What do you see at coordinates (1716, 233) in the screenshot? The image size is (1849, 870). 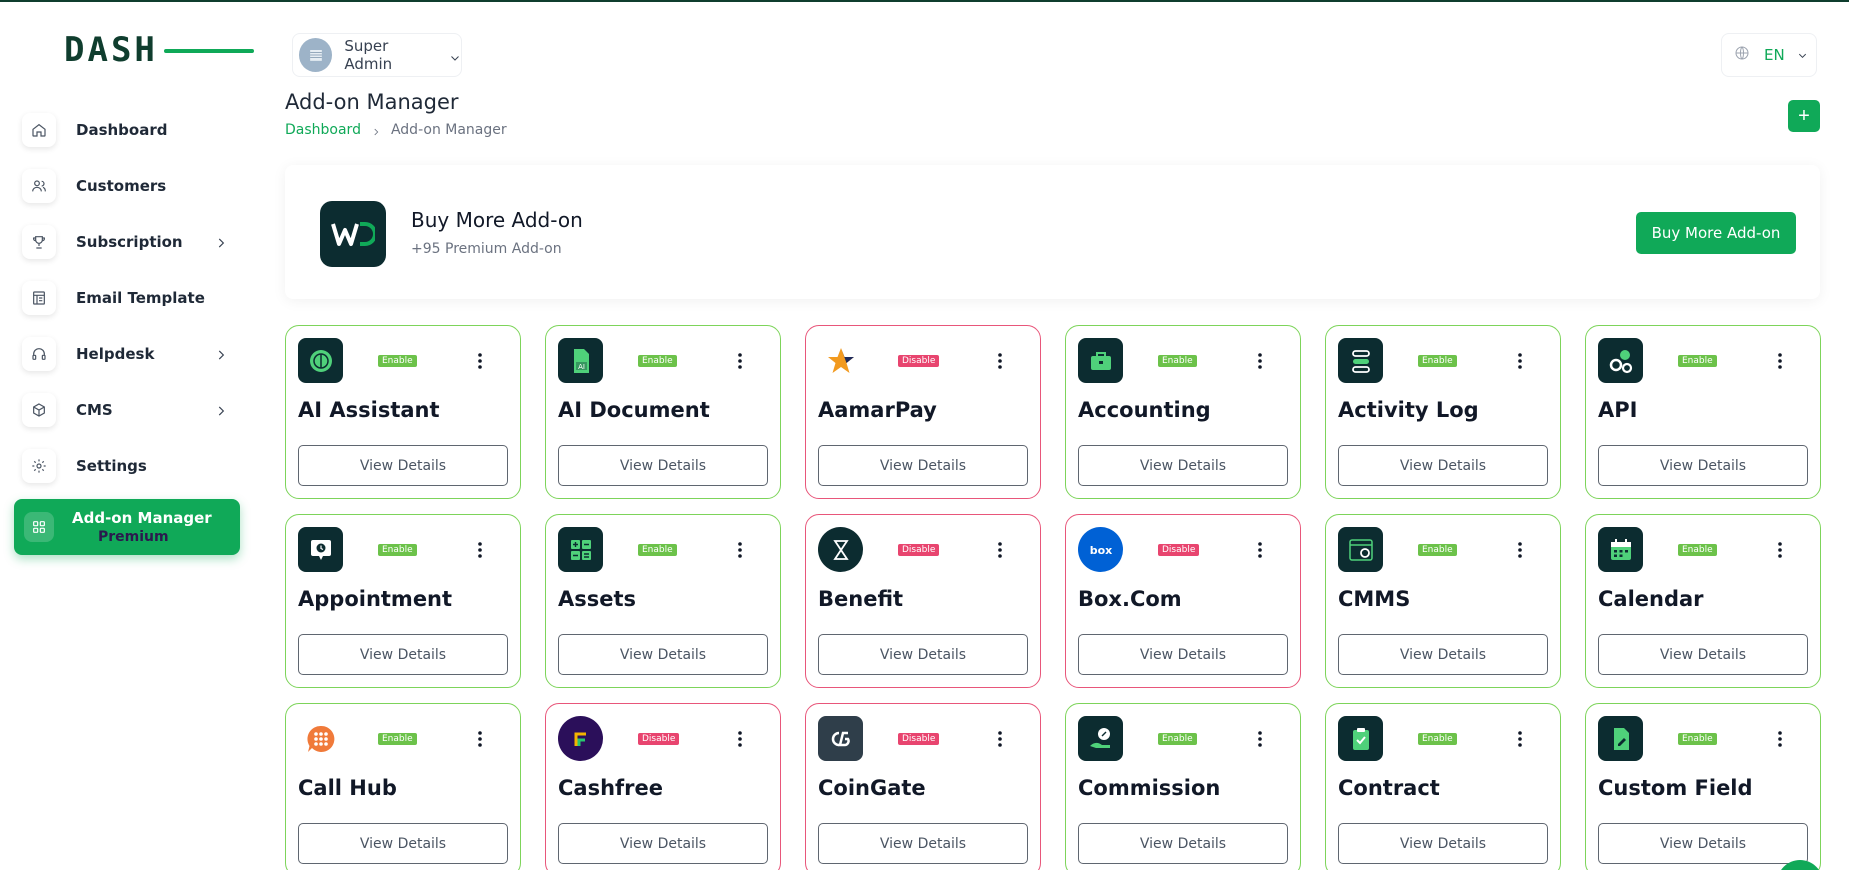 I see `buy-more-addon-button: Buy More Add-on` at bounding box center [1716, 233].